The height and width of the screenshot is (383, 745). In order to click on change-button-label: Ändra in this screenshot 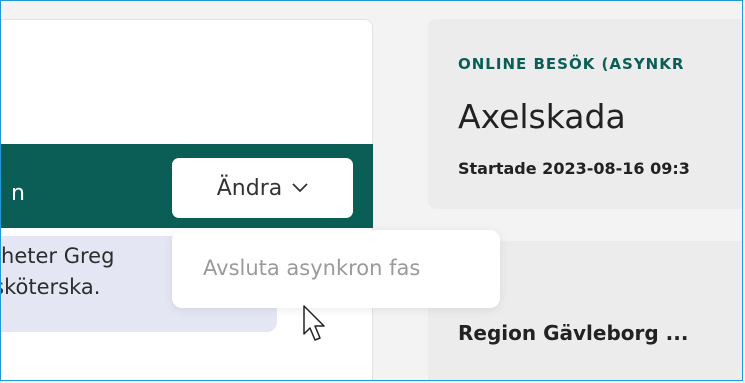, I will do `click(249, 188)`.